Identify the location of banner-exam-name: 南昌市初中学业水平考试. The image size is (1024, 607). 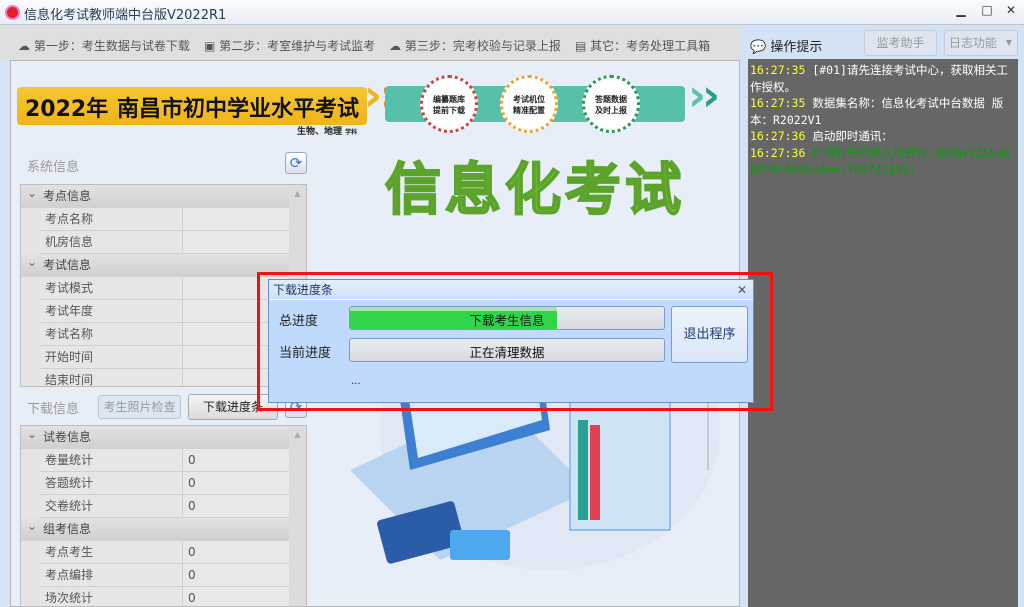
(238, 109).